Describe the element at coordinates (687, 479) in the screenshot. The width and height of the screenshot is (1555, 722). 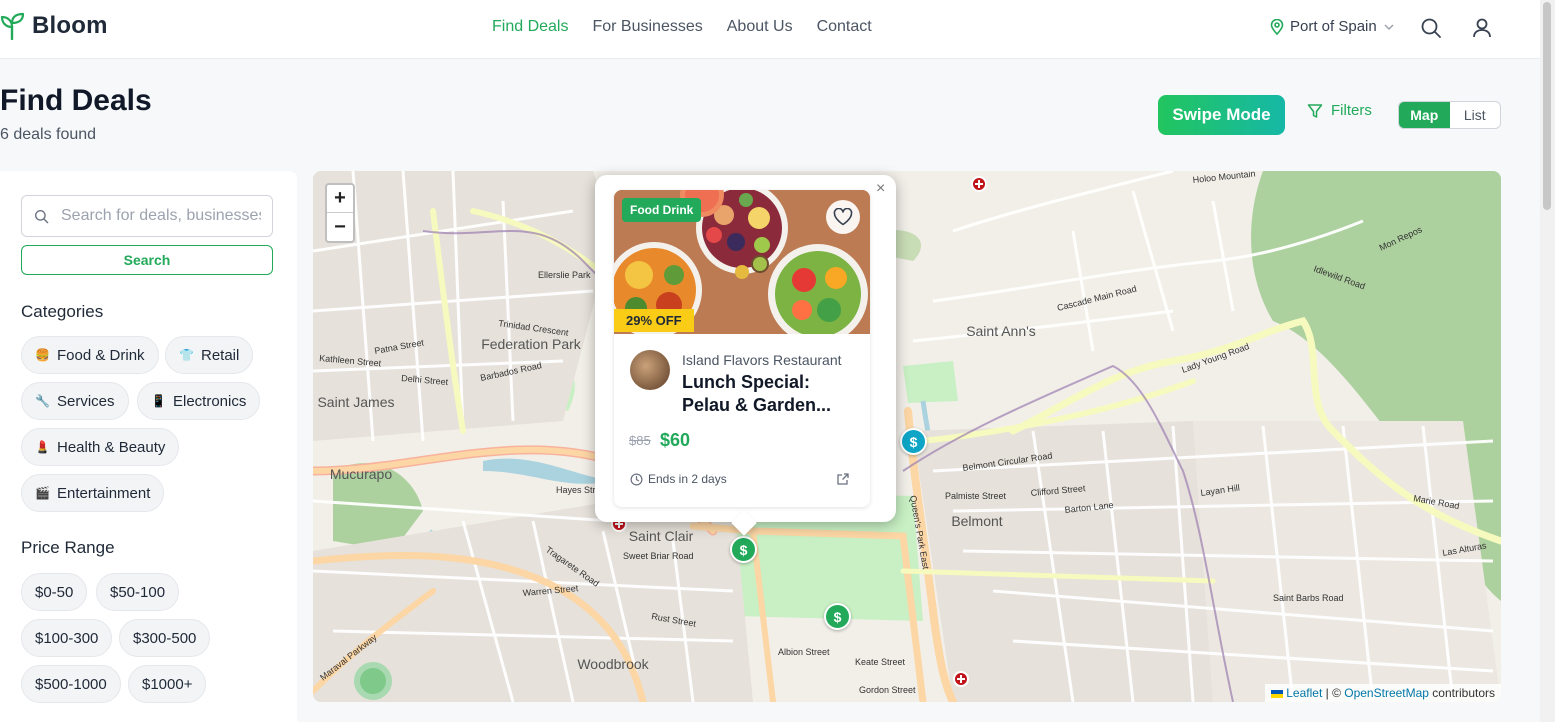
I see `expiry-text: Ends in 2 days` at that location.